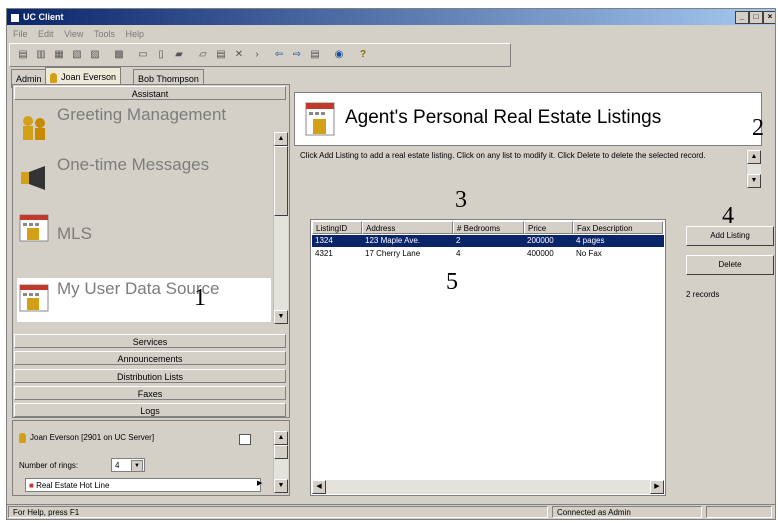 This screenshot has height=523, width=778. I want to click on page-icon: ▤, so click(315, 54).